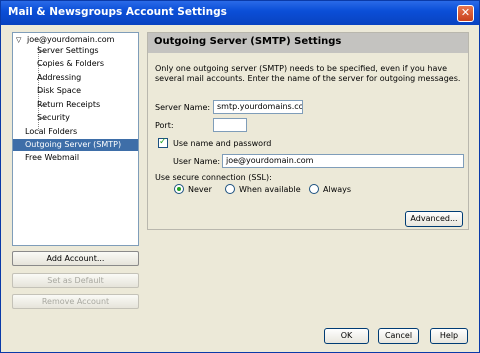 The image size is (480, 353). What do you see at coordinates (314, 189) in the screenshot?
I see `ssl-always-radio` at bounding box center [314, 189].